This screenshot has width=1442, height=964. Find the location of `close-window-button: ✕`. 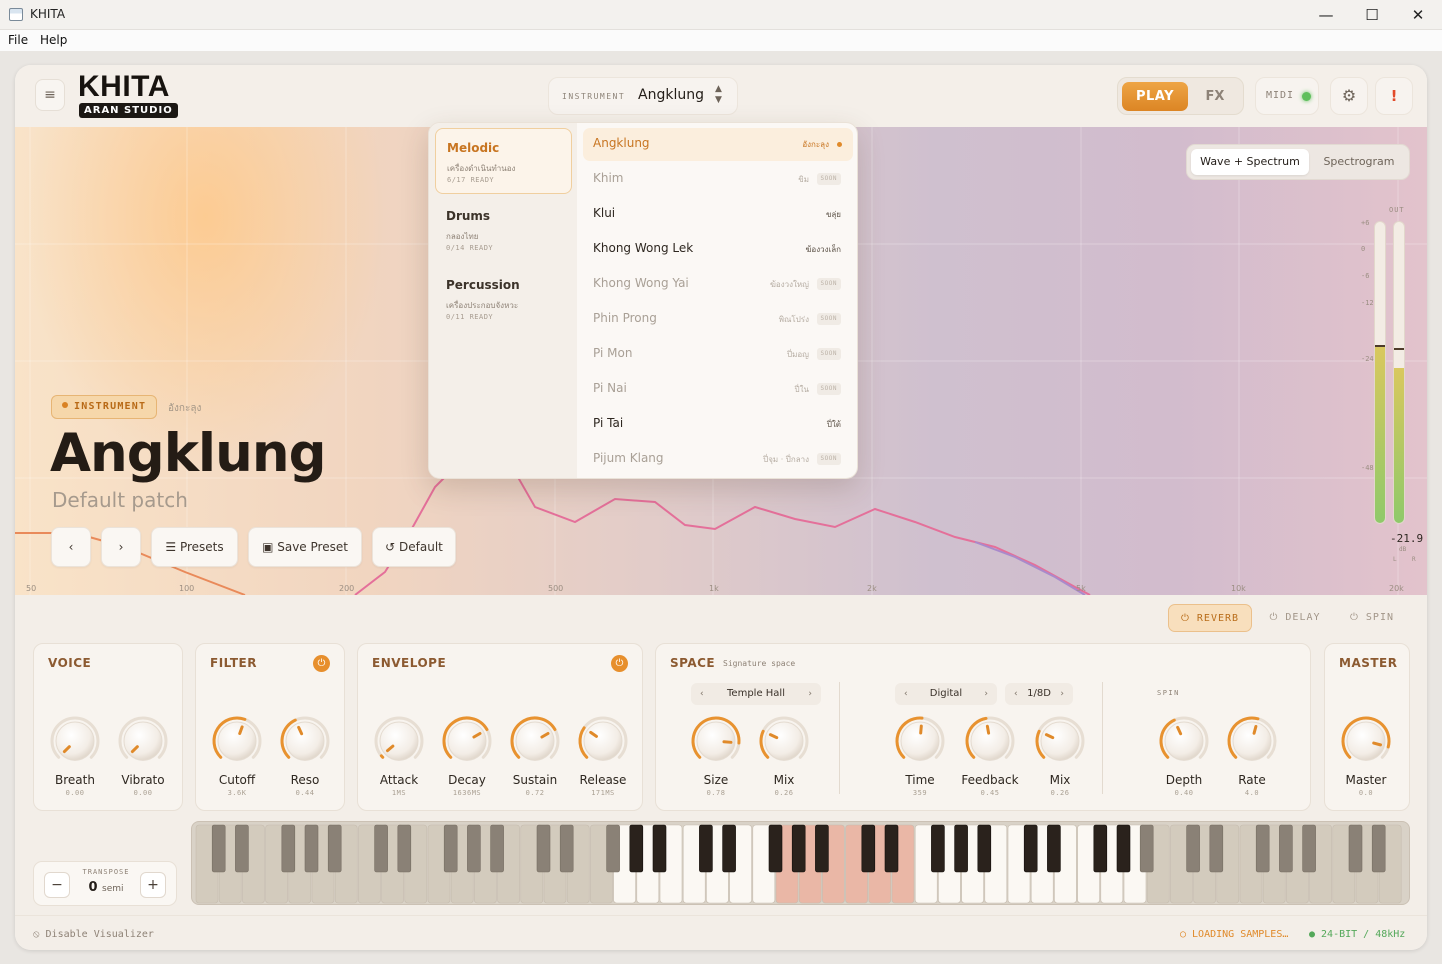

close-window-button: ✕ is located at coordinates (1418, 15).